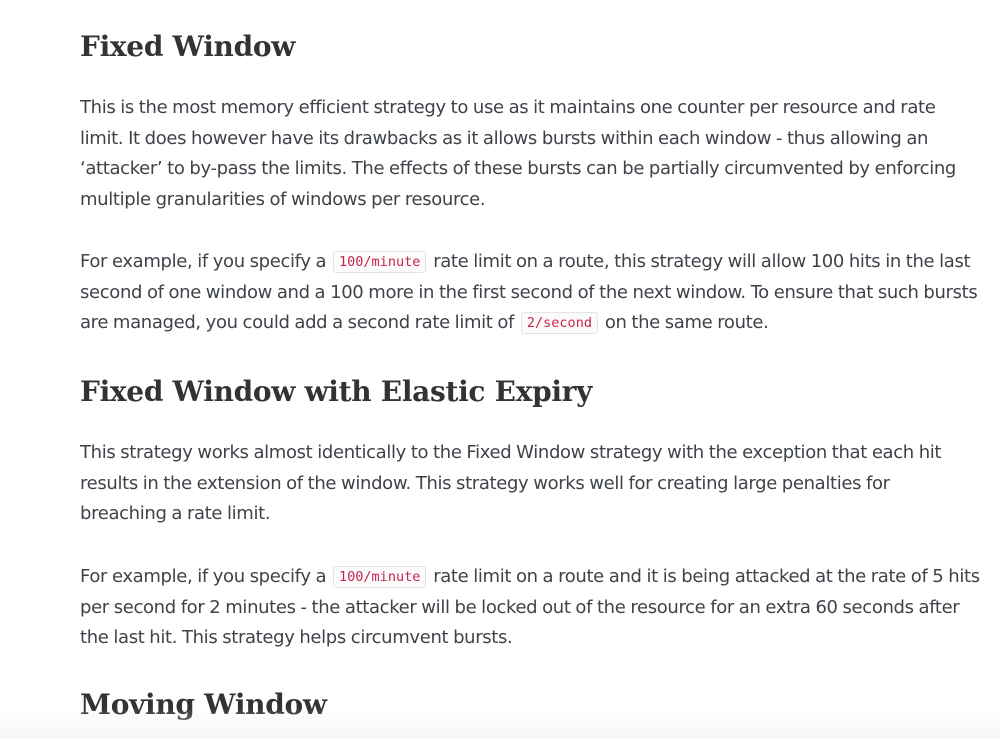  I want to click on paragraph-text: on the same route., so click(686, 322).